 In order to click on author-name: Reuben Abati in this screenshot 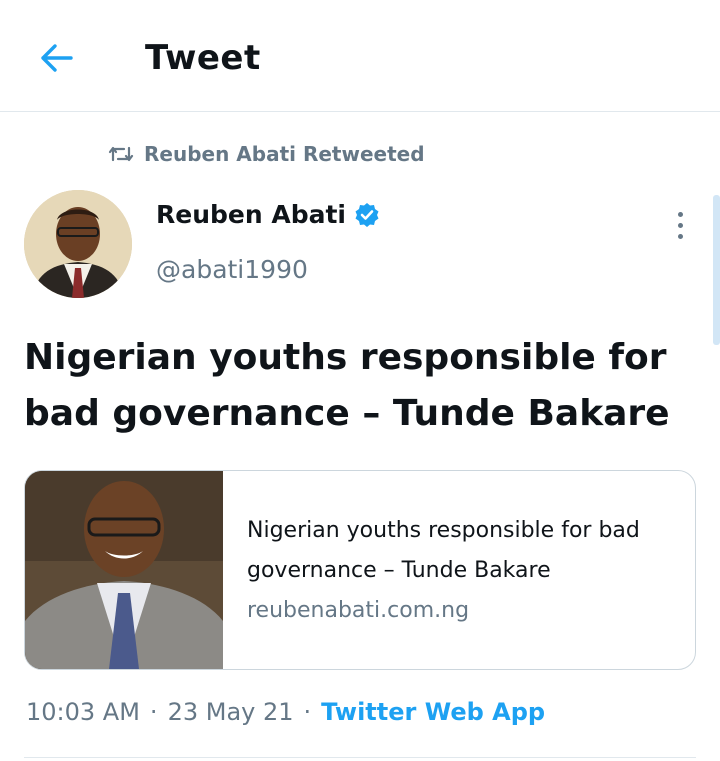, I will do `click(251, 214)`.